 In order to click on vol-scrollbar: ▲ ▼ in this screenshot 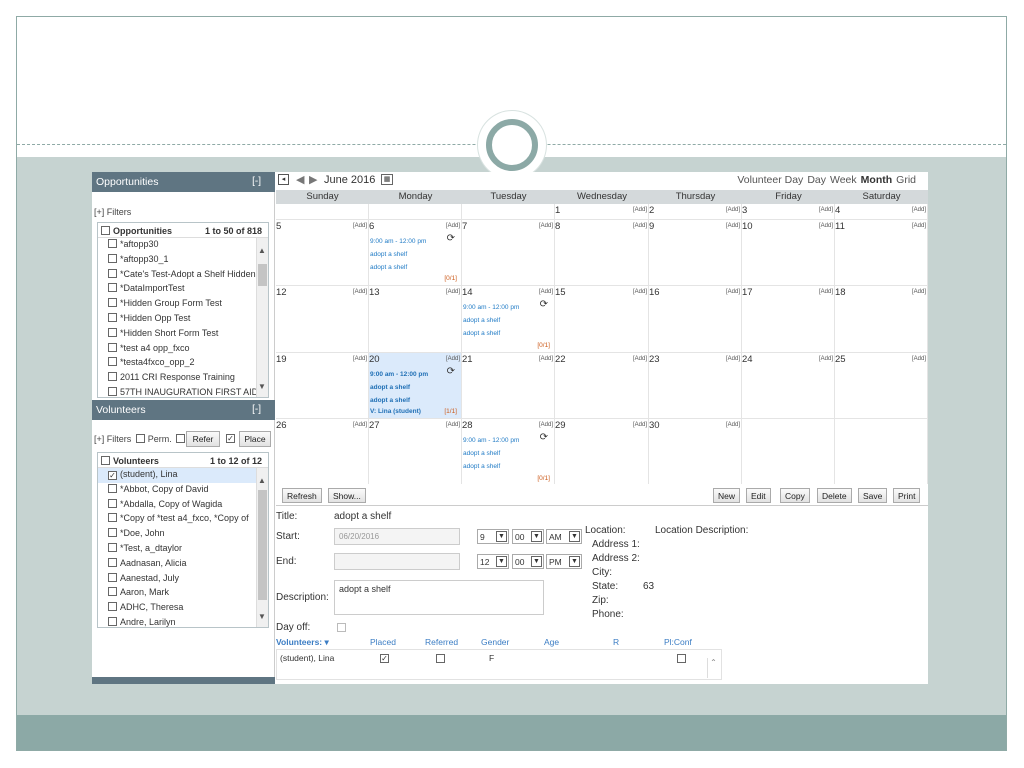, I will do `click(262, 547)`.